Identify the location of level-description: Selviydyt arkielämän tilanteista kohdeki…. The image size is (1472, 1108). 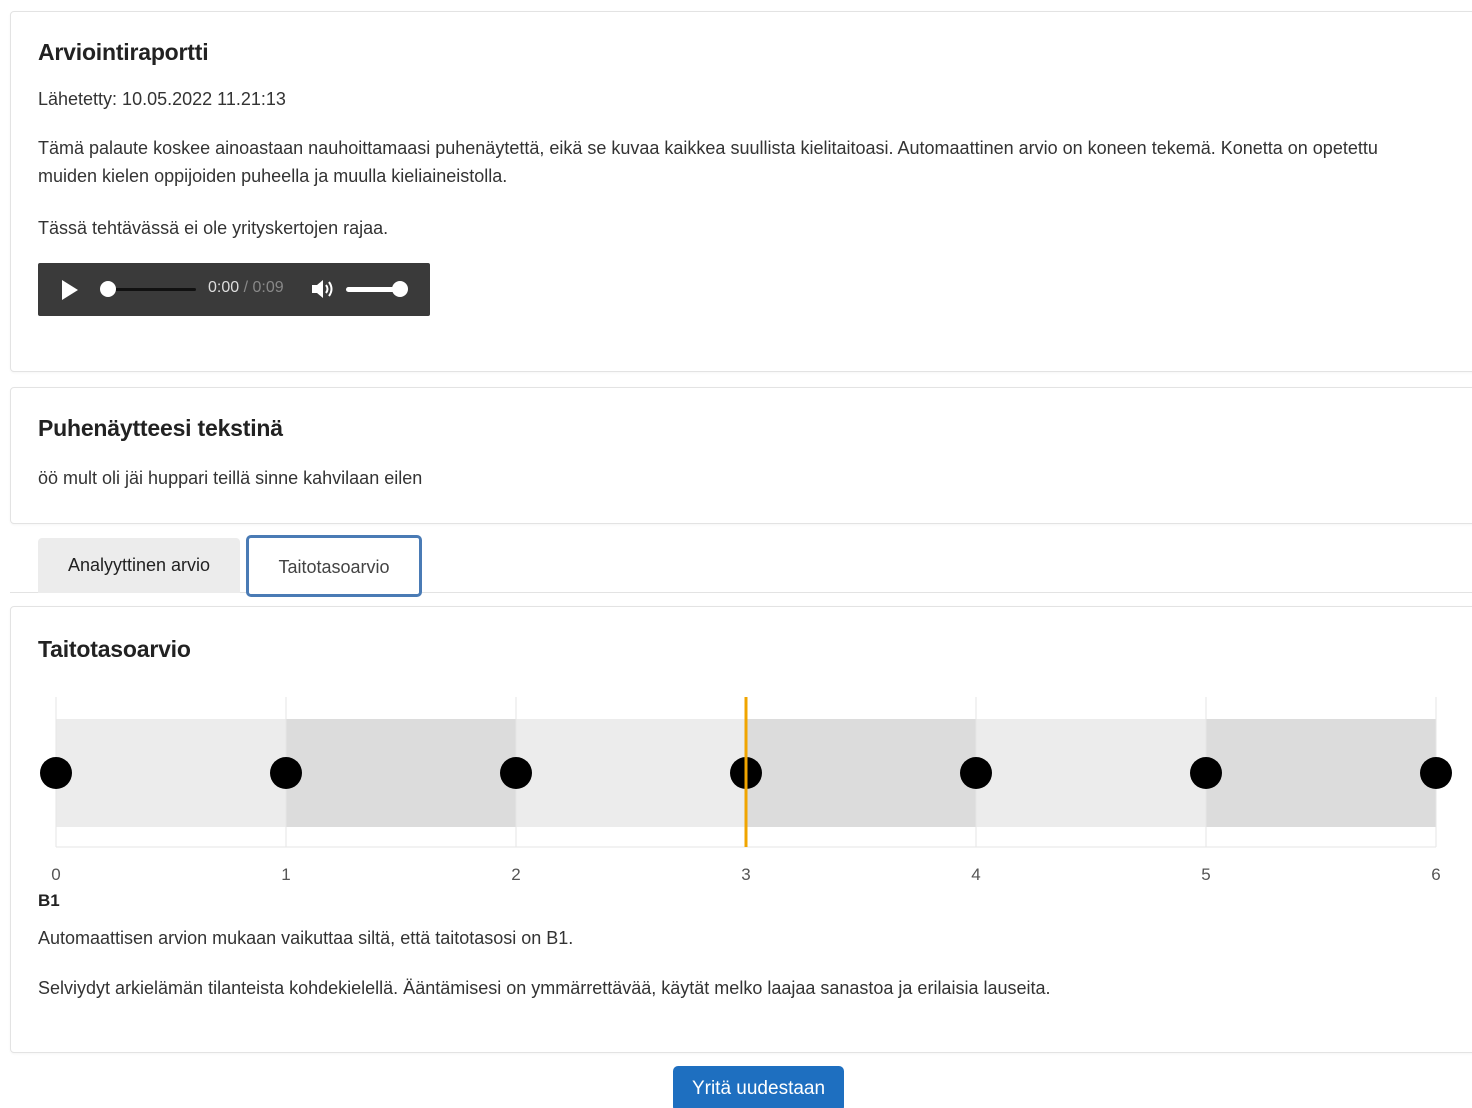
(544, 988).